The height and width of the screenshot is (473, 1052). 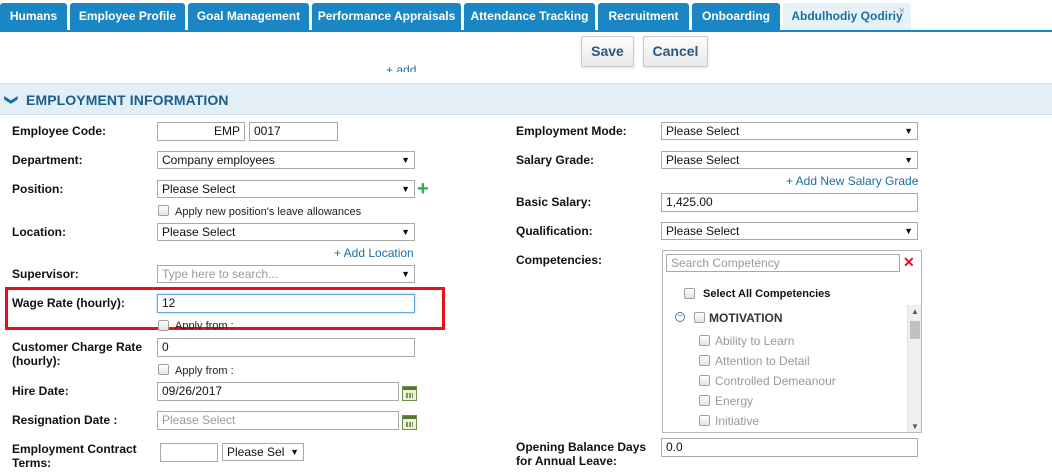 What do you see at coordinates (189, 452) in the screenshot?
I see `contract-terms-input` at bounding box center [189, 452].